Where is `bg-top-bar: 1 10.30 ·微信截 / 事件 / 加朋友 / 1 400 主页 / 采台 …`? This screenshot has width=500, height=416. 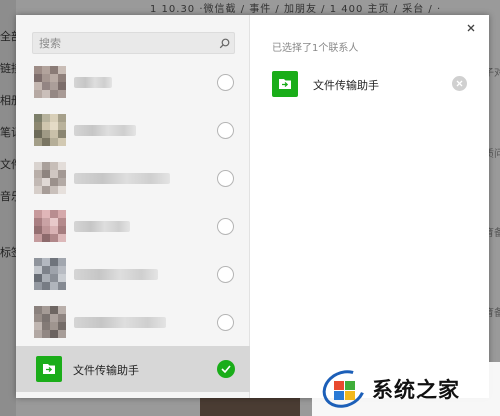
bg-top-bar: 1 10.30 ·微信截 / 事件 / 加朋友 / 1 400 主页 / 采台 … is located at coordinates (296, 9).